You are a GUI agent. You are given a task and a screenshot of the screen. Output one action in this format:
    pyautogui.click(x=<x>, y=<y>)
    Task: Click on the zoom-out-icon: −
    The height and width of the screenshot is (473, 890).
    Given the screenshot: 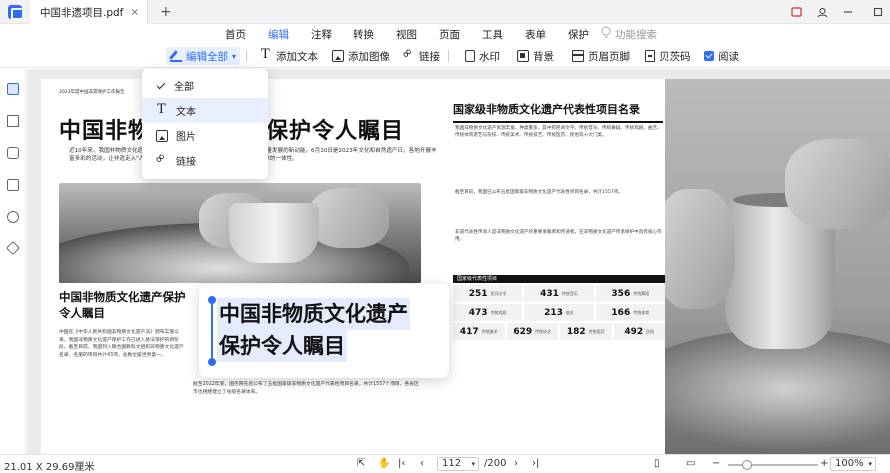 What is the action you would take?
    pyautogui.click(x=716, y=463)
    